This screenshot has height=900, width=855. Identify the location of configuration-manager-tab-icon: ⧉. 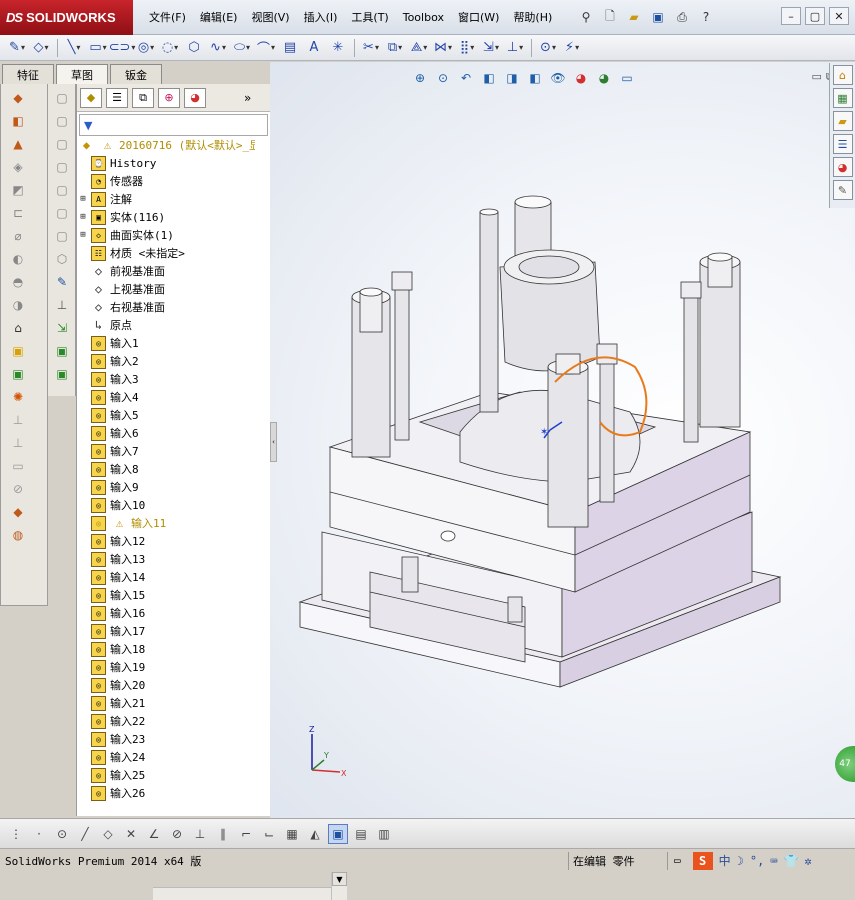
(143, 97).